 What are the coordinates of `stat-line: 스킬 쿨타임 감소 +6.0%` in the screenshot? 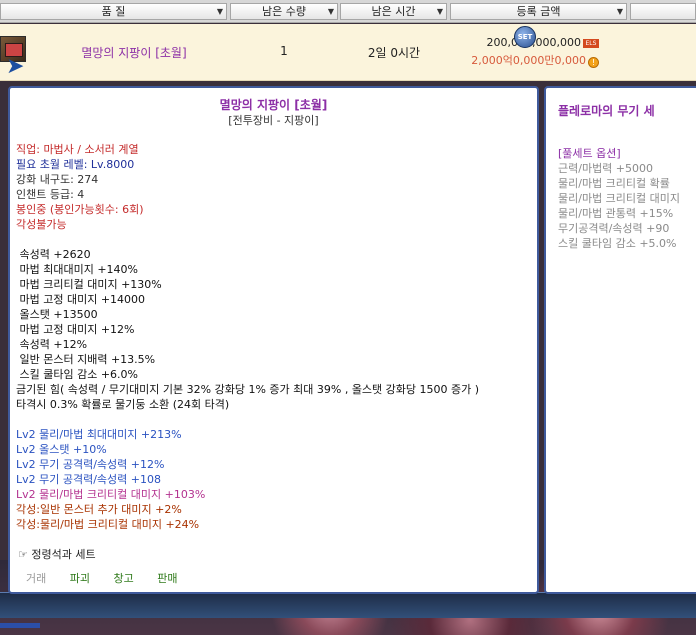 It's located at (77, 374).